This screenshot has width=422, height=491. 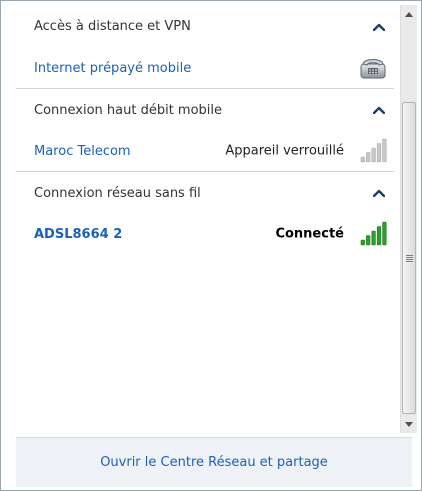 I want to click on connection-status: Appareil verrouillé, so click(x=284, y=151).